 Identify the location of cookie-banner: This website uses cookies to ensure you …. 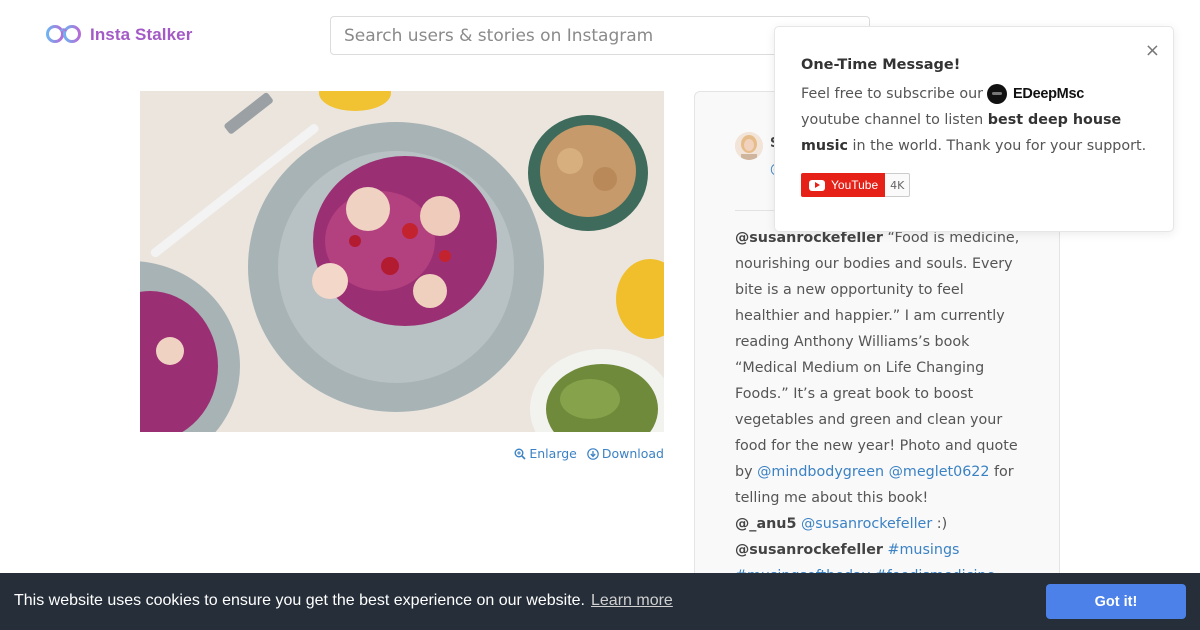
(600, 601).